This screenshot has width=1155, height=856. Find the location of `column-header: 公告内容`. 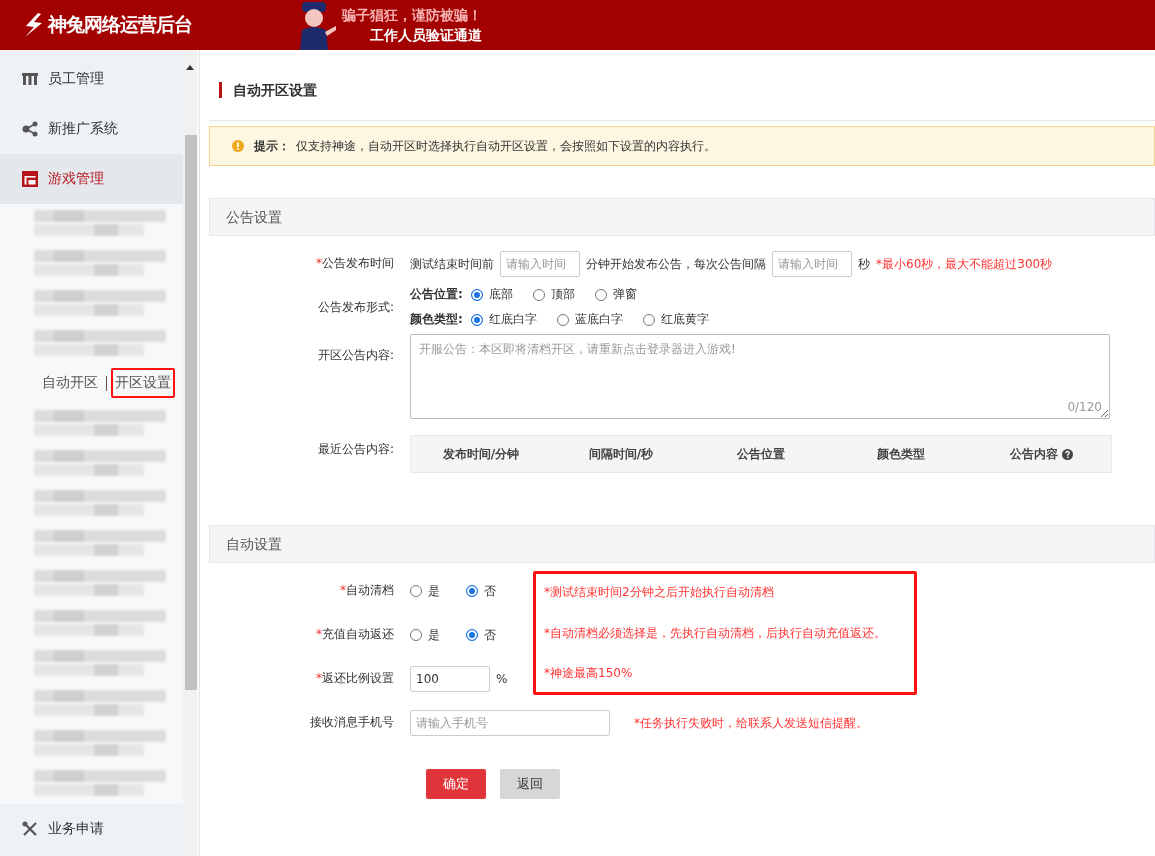

column-header: 公告内容 is located at coordinates (1033, 454).